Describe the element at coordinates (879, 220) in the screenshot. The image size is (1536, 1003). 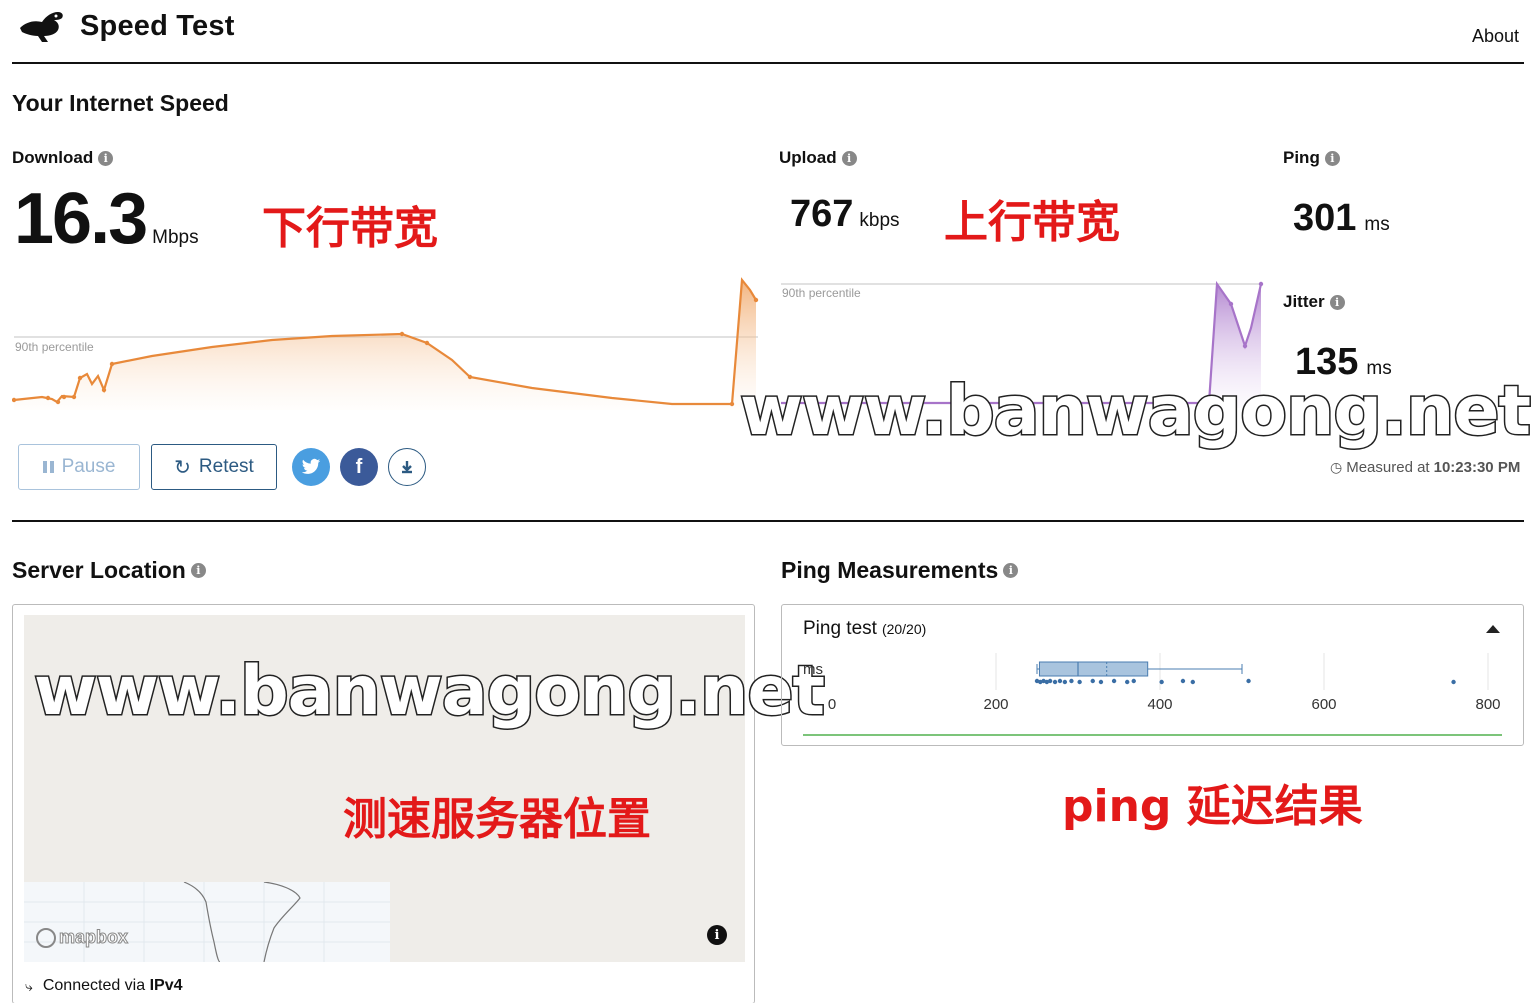
I see `upload-unit: kbps` at that location.